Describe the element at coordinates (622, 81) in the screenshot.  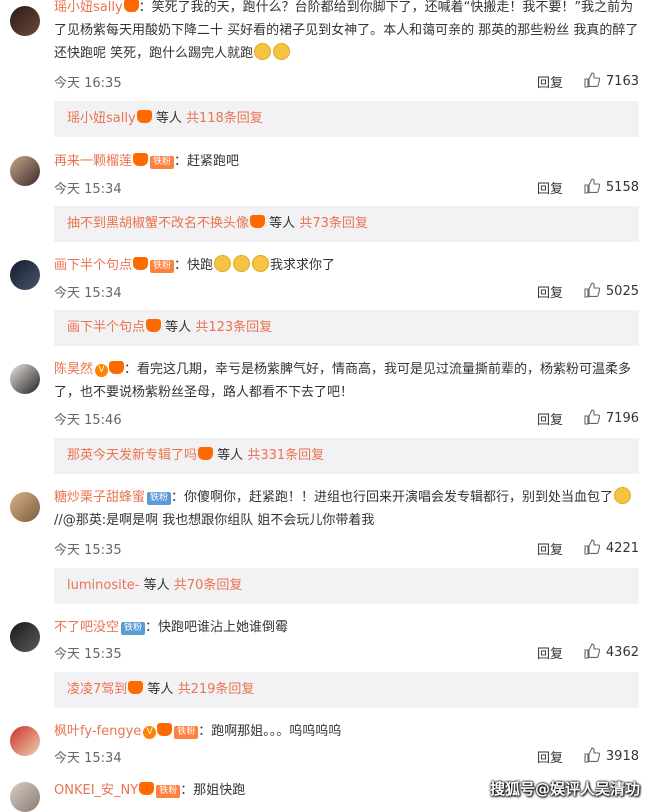
I see `like-count: 7163` at that location.